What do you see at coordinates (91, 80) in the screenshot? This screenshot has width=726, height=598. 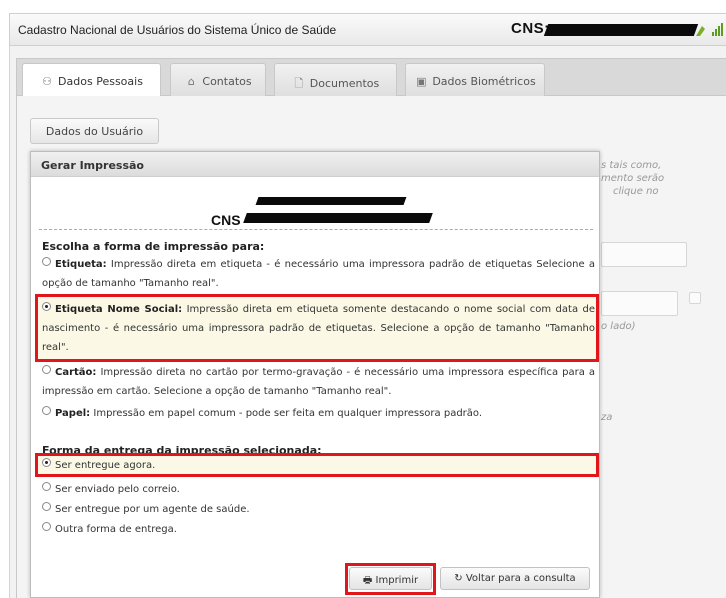 I see `tab-dados-pessoais: ⚇ Dados Pessoais` at bounding box center [91, 80].